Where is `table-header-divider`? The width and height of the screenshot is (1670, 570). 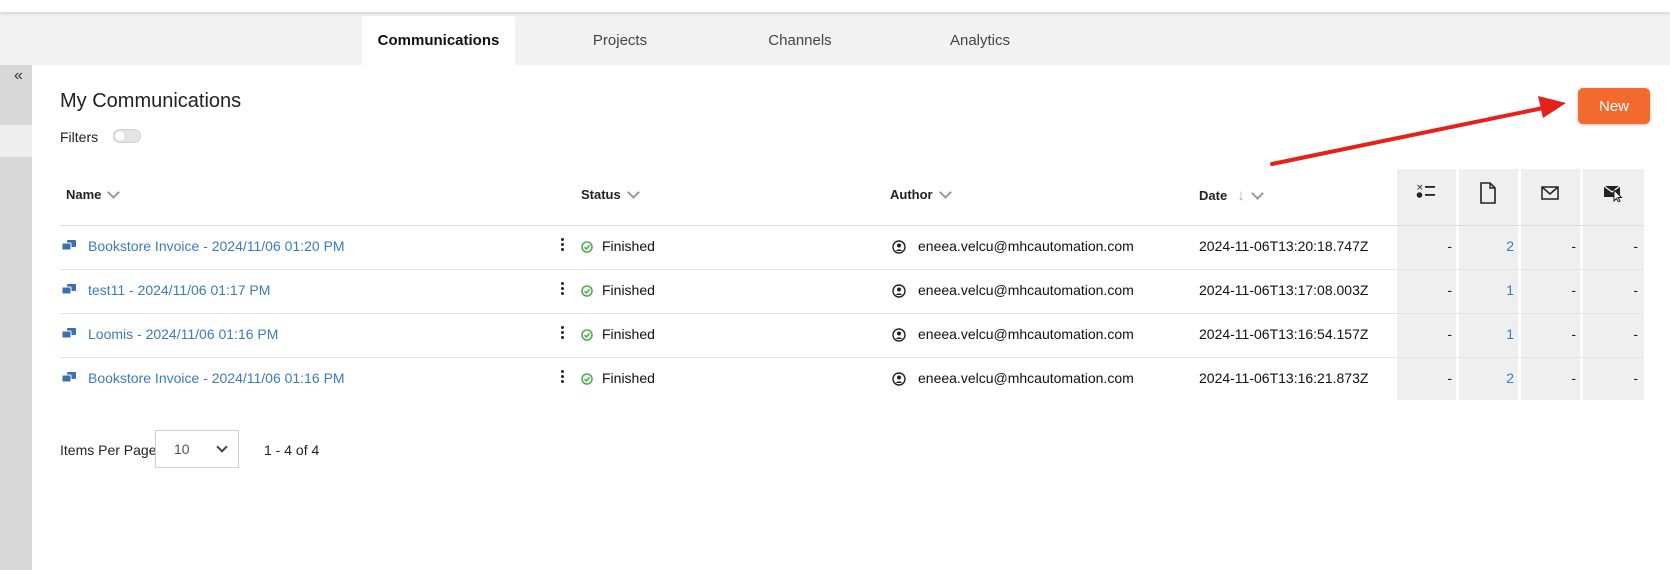 table-header-divider is located at coordinates (852, 225).